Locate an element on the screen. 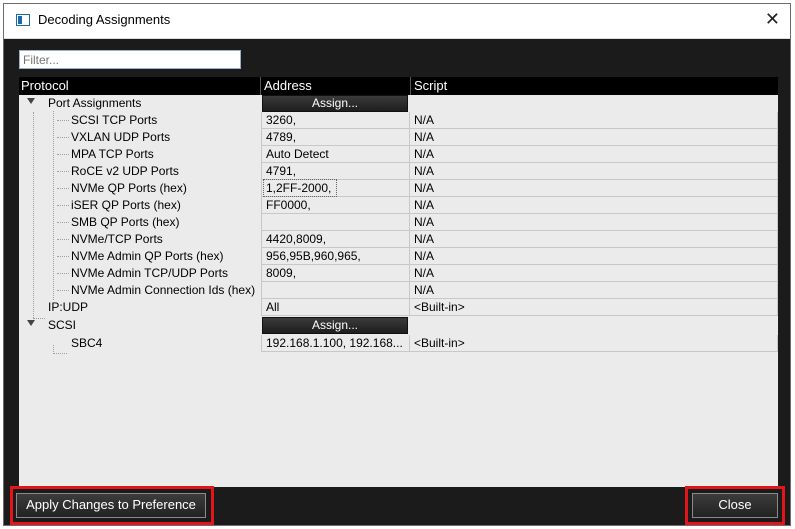 The width and height of the screenshot is (795, 529). tree-row: RoCE v2 UDP Ports 4791, N/A is located at coordinates (398, 171).